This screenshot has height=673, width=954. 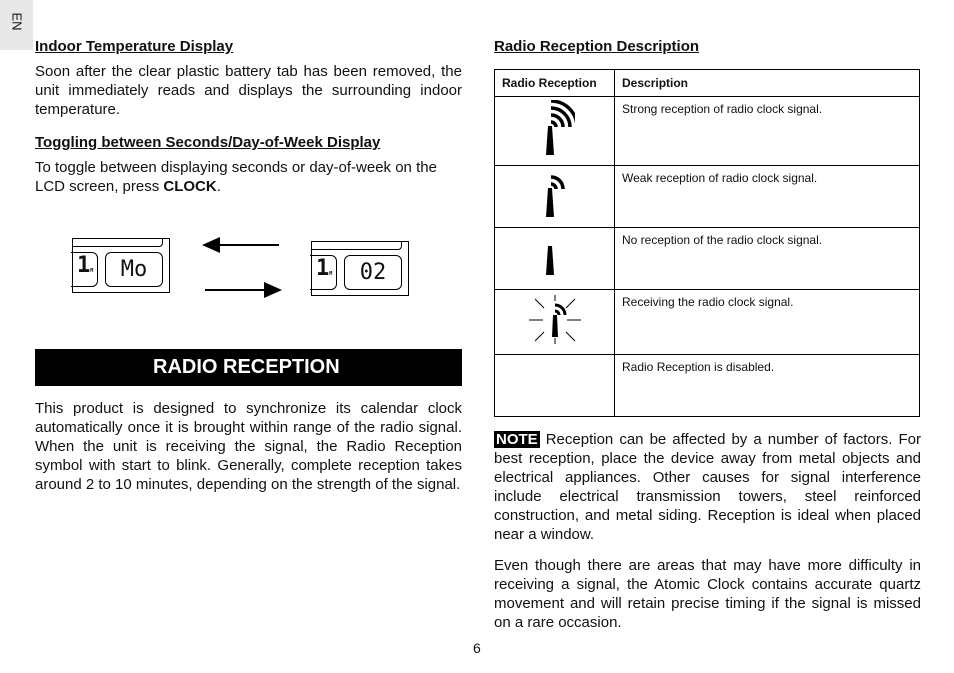 I want to click on table-header: Radio Reception Description, so click(x=707, y=83).